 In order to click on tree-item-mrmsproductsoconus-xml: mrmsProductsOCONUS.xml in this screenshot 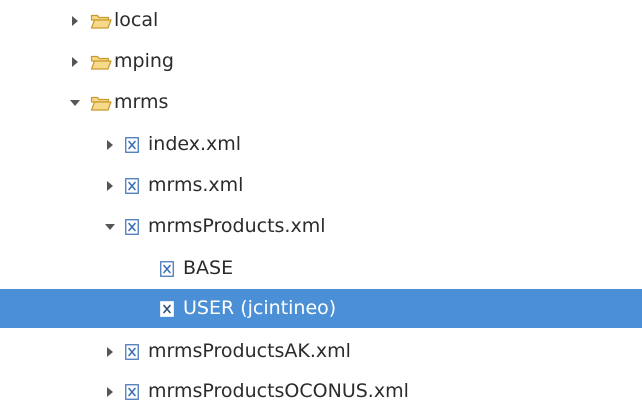, I will do `click(321, 388)`.